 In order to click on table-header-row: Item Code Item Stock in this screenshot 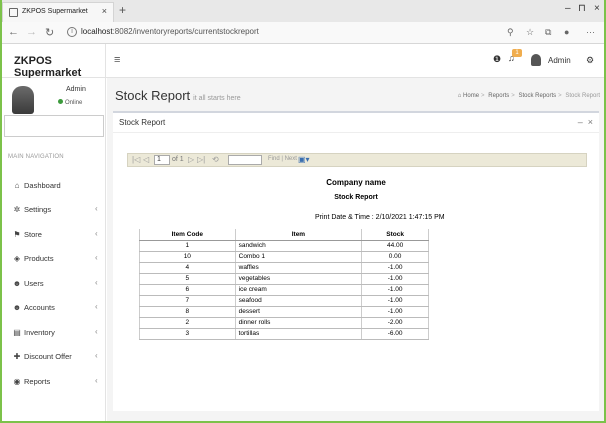, I will do `click(284, 235)`.